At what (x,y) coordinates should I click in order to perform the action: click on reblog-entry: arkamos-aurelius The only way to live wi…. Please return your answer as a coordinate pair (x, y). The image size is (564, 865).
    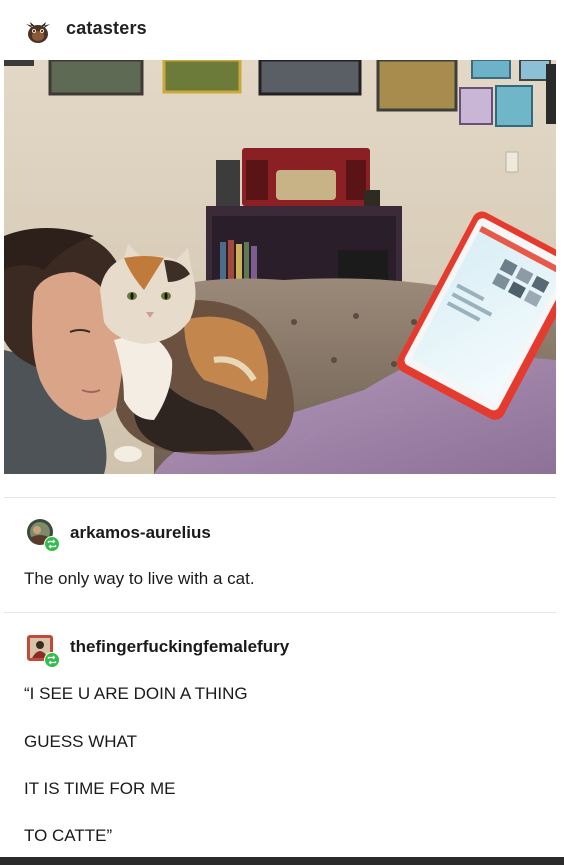
    Looking at the image, I should click on (282, 562).